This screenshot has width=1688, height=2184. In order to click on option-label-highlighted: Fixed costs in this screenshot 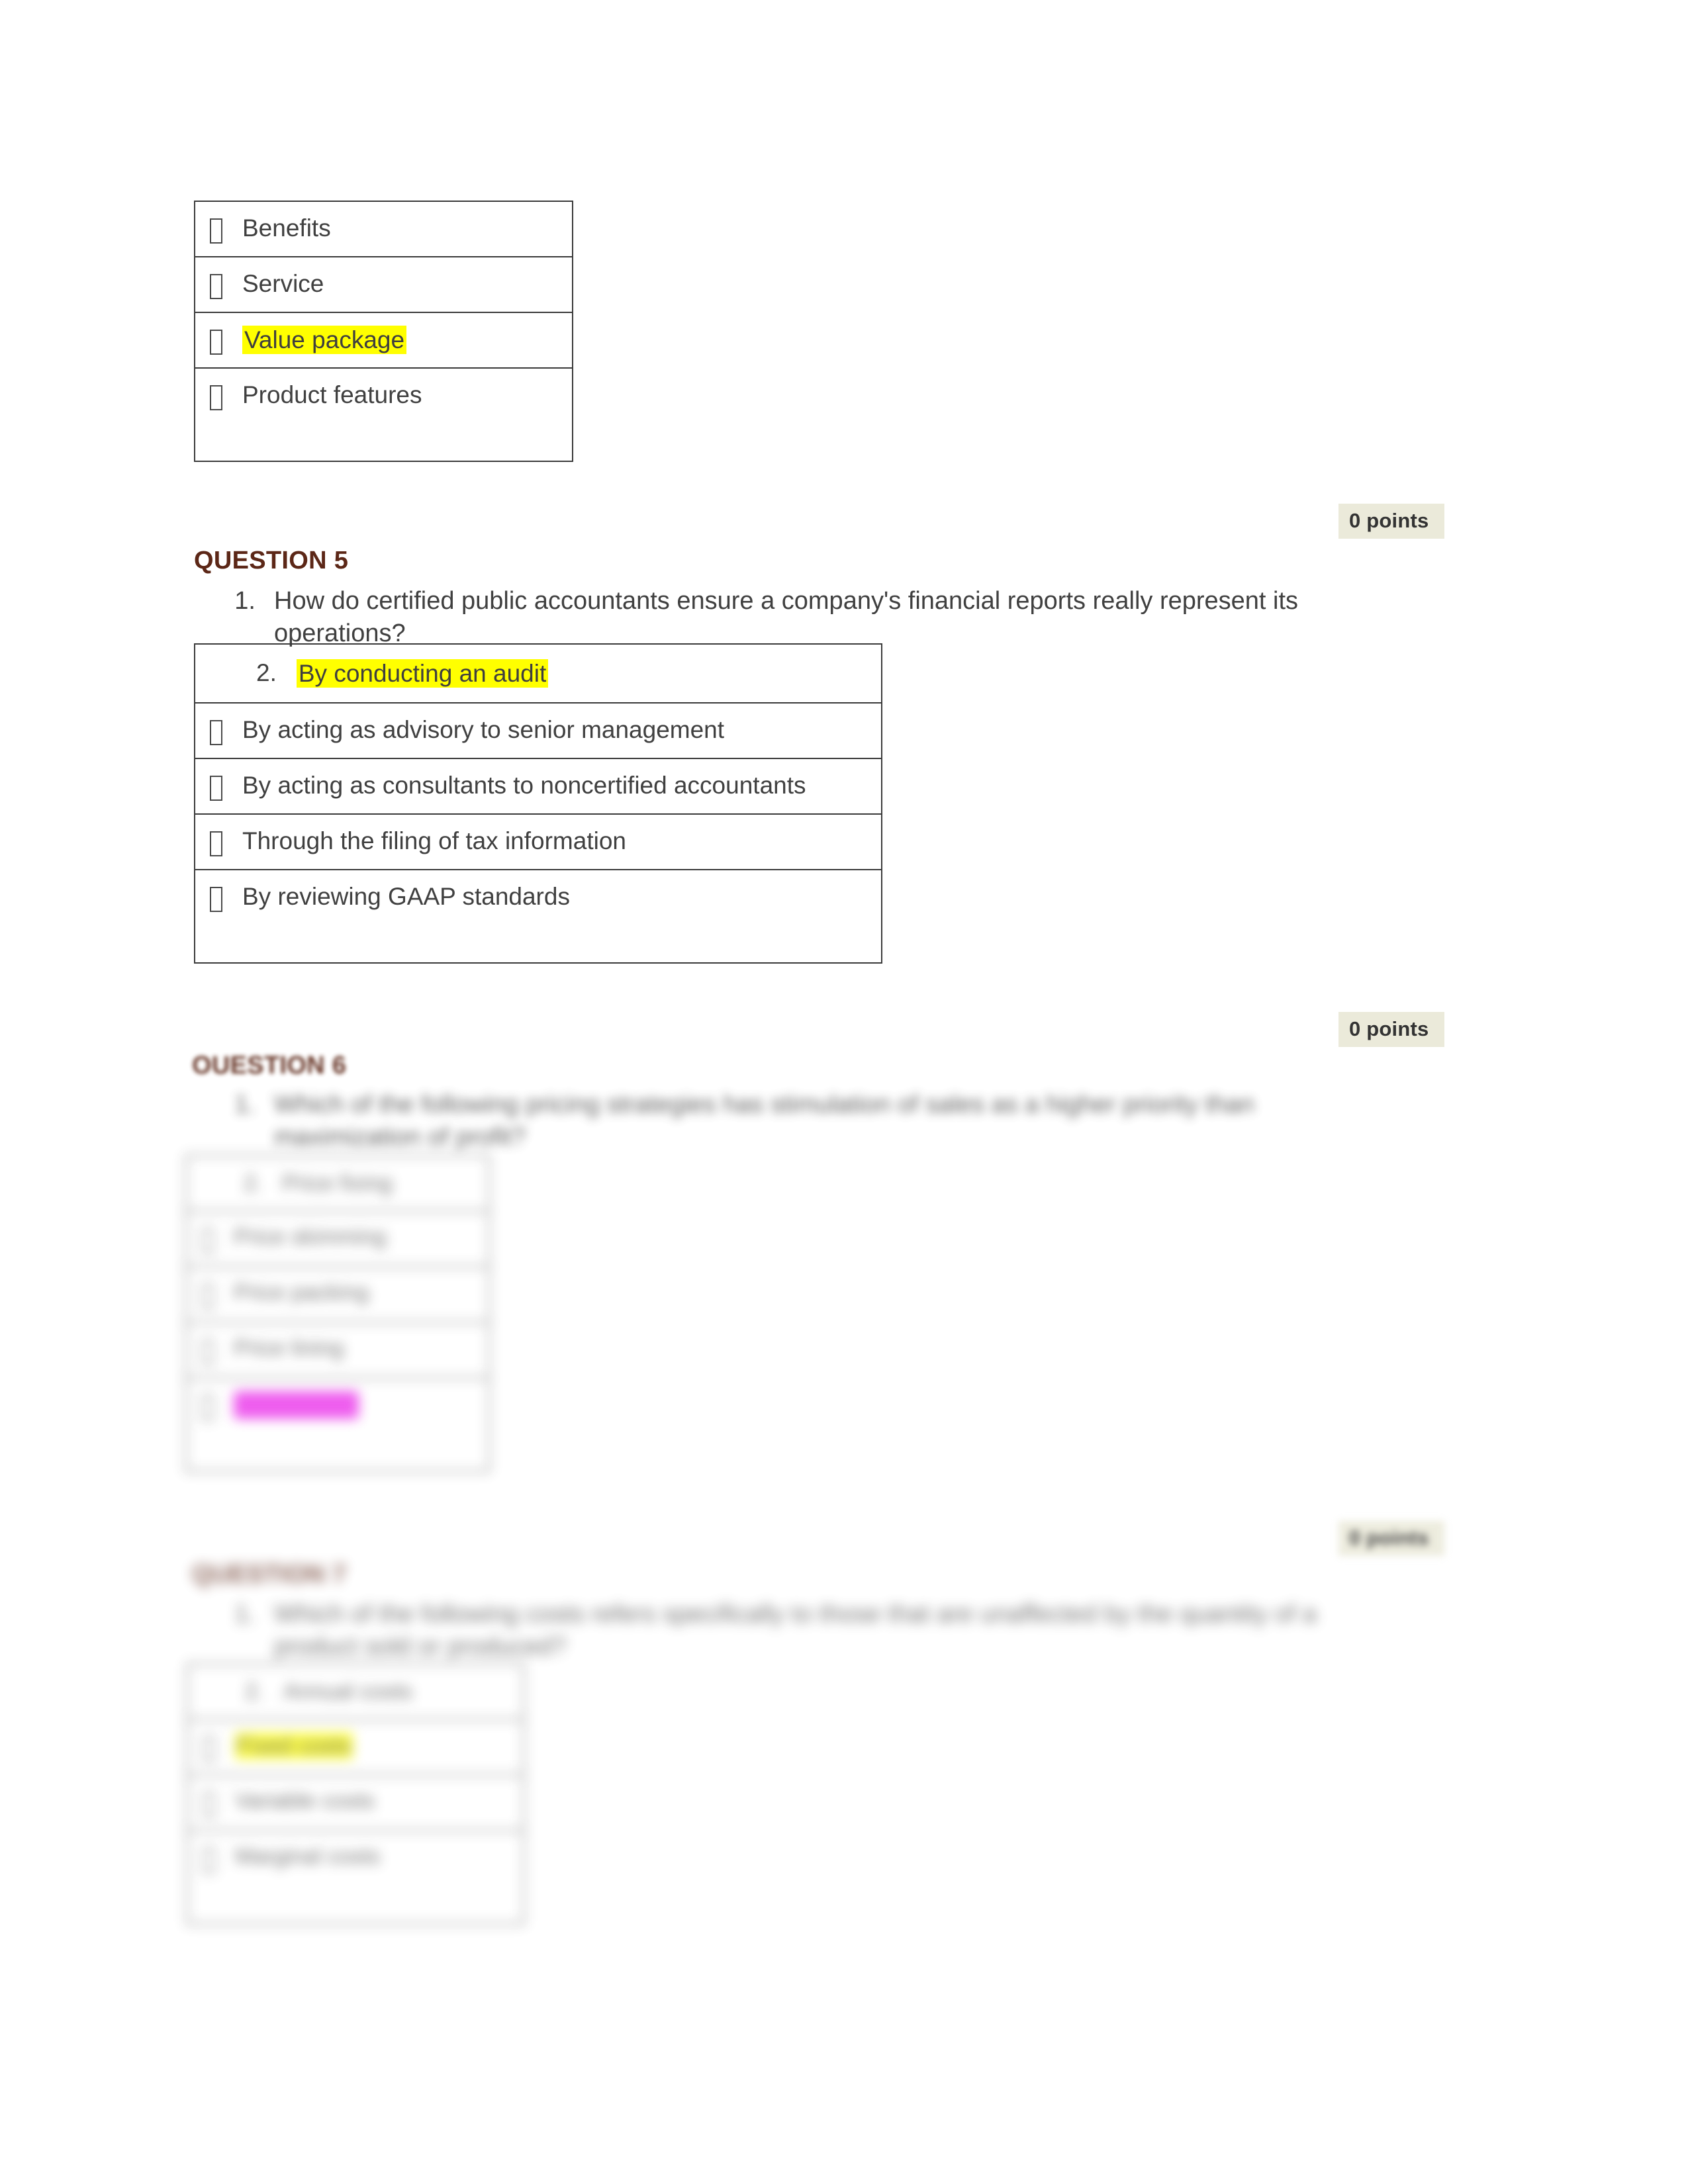, I will do `click(294, 1746)`.